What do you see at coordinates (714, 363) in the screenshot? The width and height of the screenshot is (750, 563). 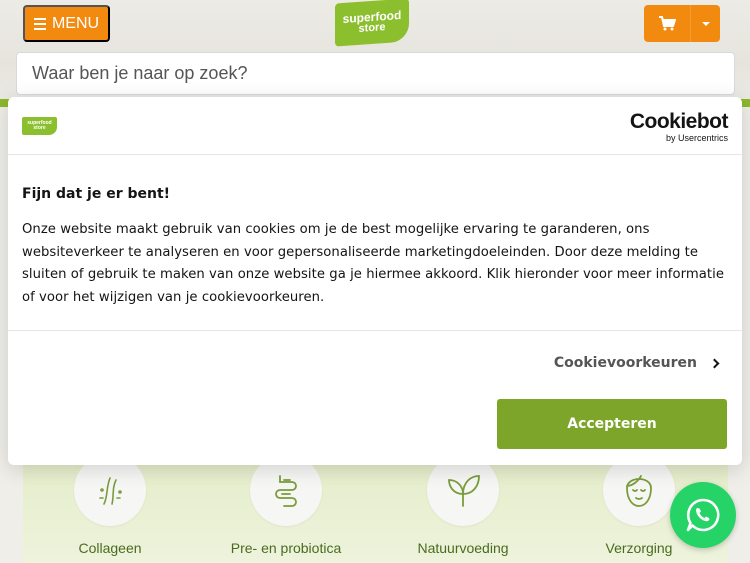 I see `chevron-right-icon` at bounding box center [714, 363].